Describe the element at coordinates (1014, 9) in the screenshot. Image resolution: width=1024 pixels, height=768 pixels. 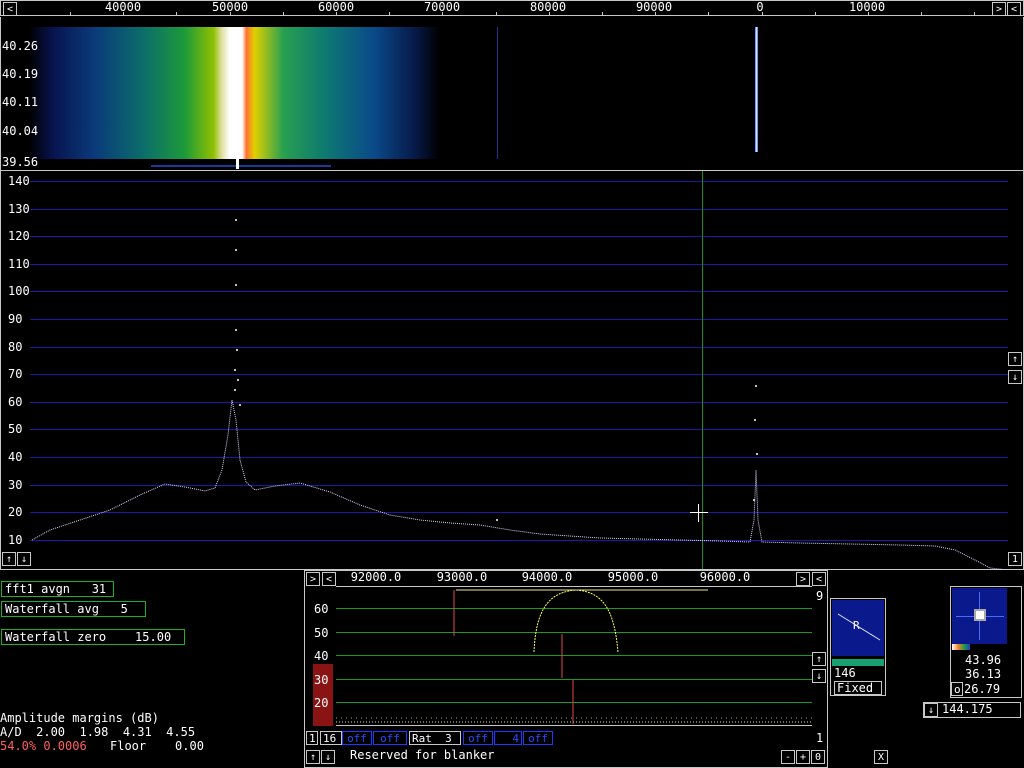
I see `scroll-left-button-2: <` at that location.